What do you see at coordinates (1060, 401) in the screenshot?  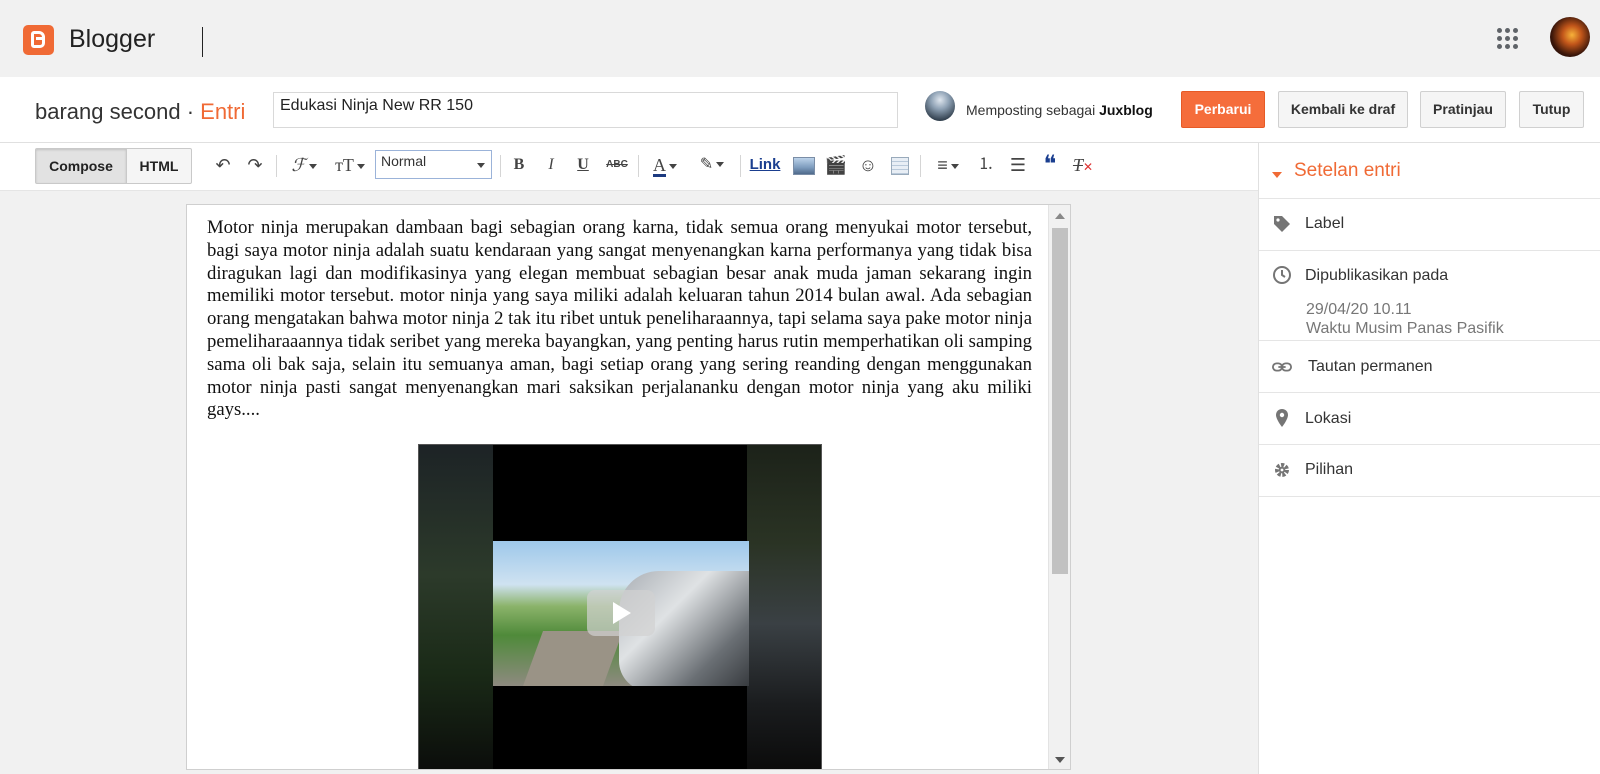 I see `scroll-thumb` at bounding box center [1060, 401].